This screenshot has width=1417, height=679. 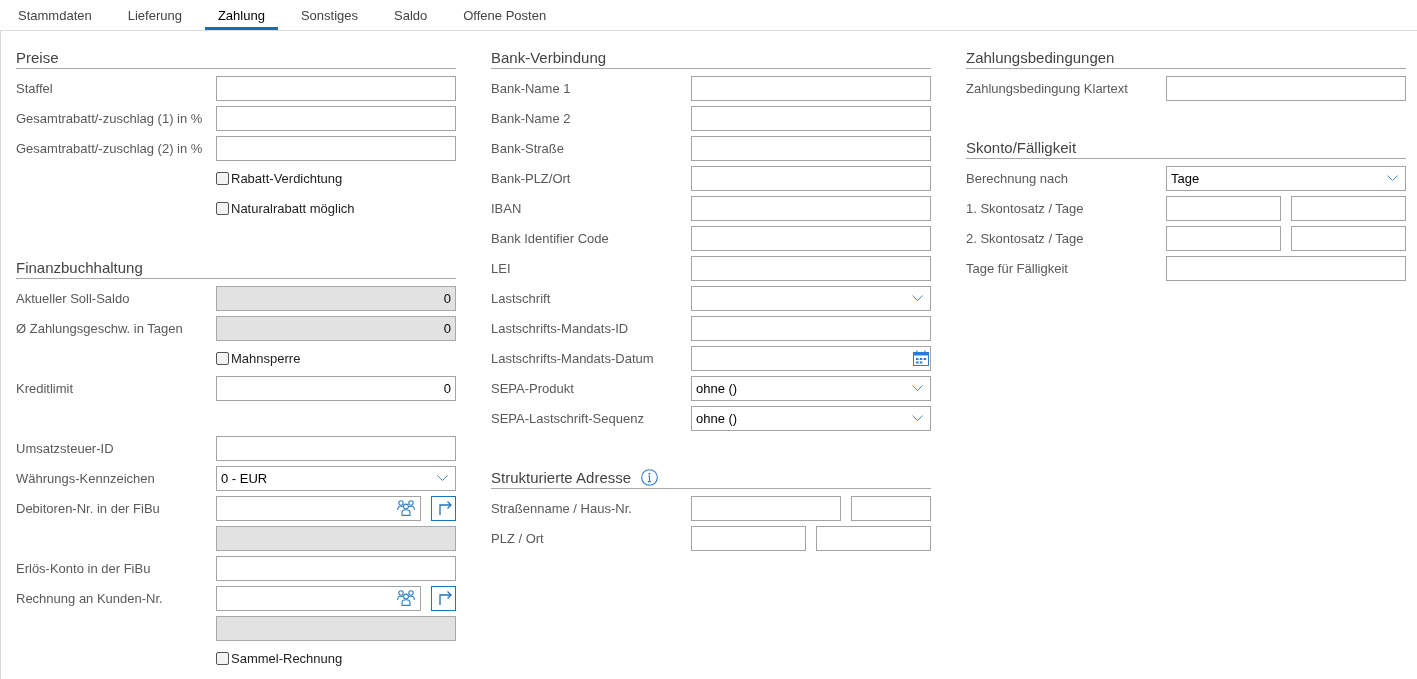 I want to click on tab: Stammdaten, so click(x=55, y=15).